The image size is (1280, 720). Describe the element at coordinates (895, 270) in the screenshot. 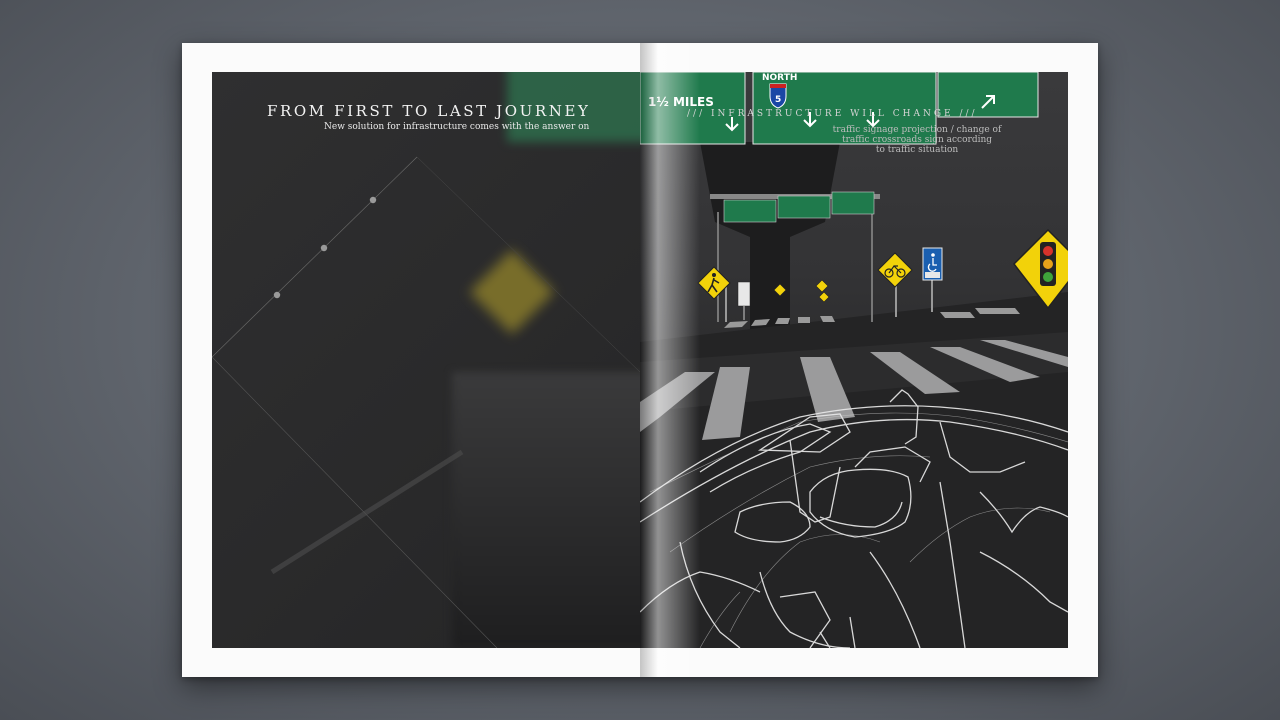

I see `bicycle-sign-icon` at that location.